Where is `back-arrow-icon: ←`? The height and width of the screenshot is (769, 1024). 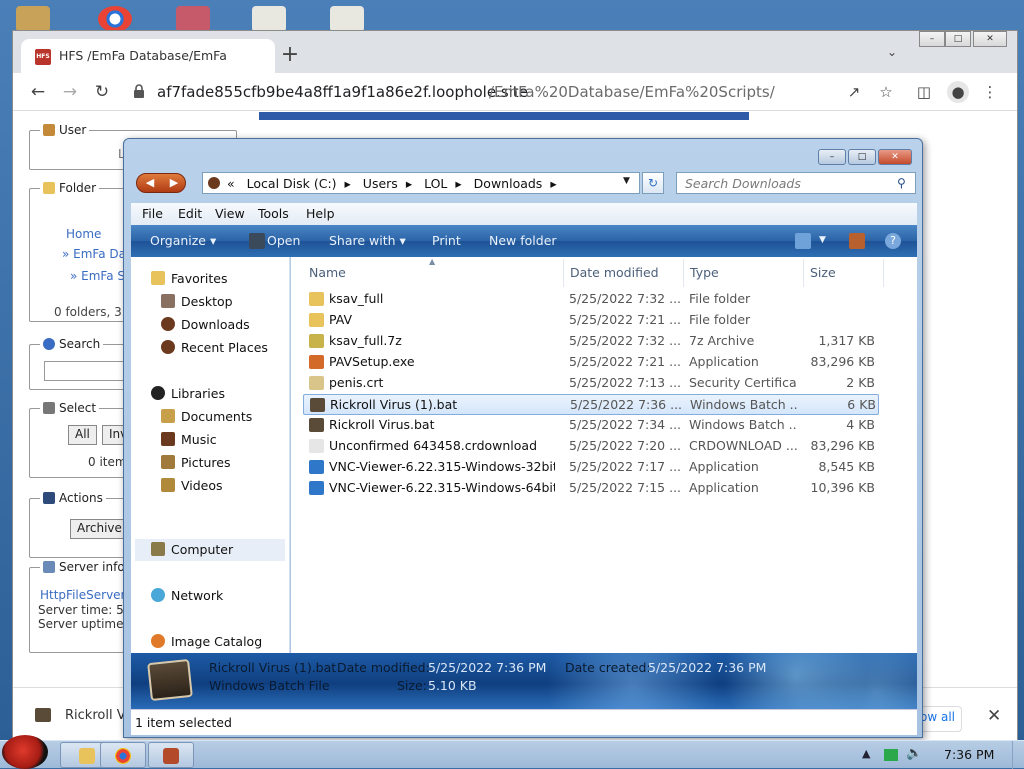
back-arrow-icon: ← is located at coordinates (38, 92).